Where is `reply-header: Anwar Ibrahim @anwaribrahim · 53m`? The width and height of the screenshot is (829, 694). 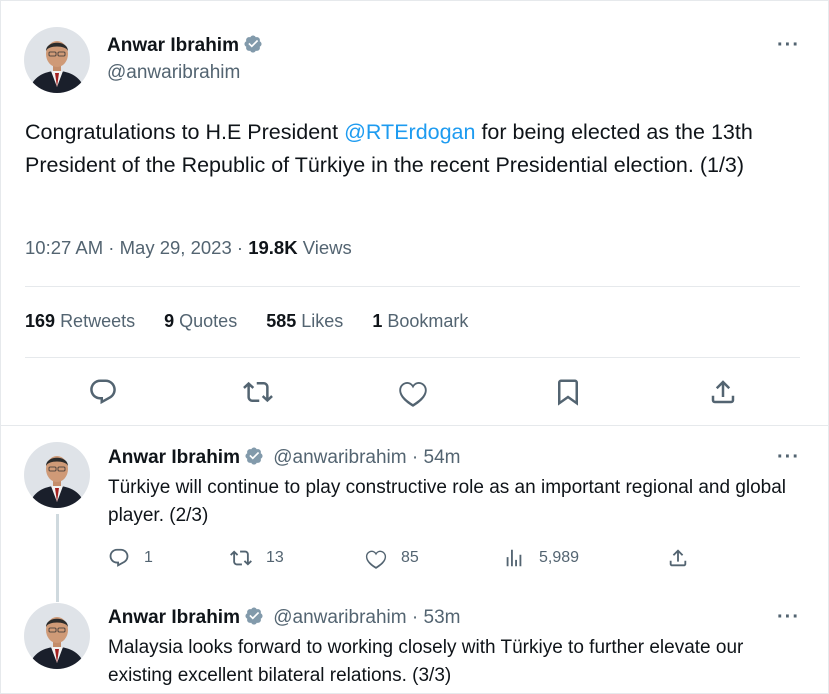
reply-header: Anwar Ibrahim @anwaribrahim · 53m is located at coordinates (284, 617).